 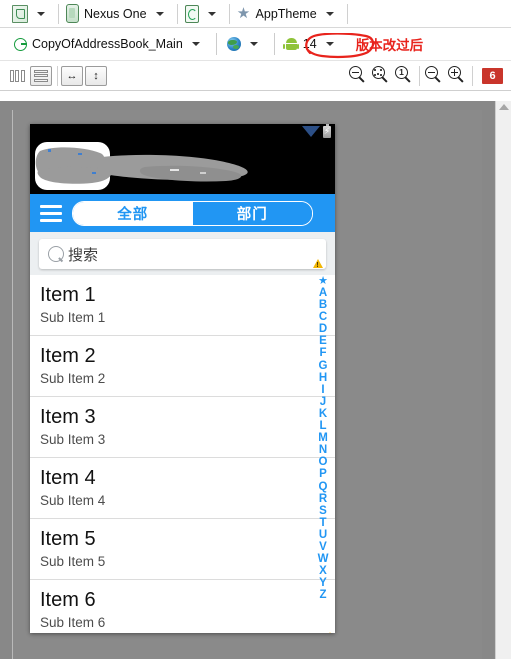 What do you see at coordinates (323, 547) in the screenshot?
I see `index-letter: V` at bounding box center [323, 547].